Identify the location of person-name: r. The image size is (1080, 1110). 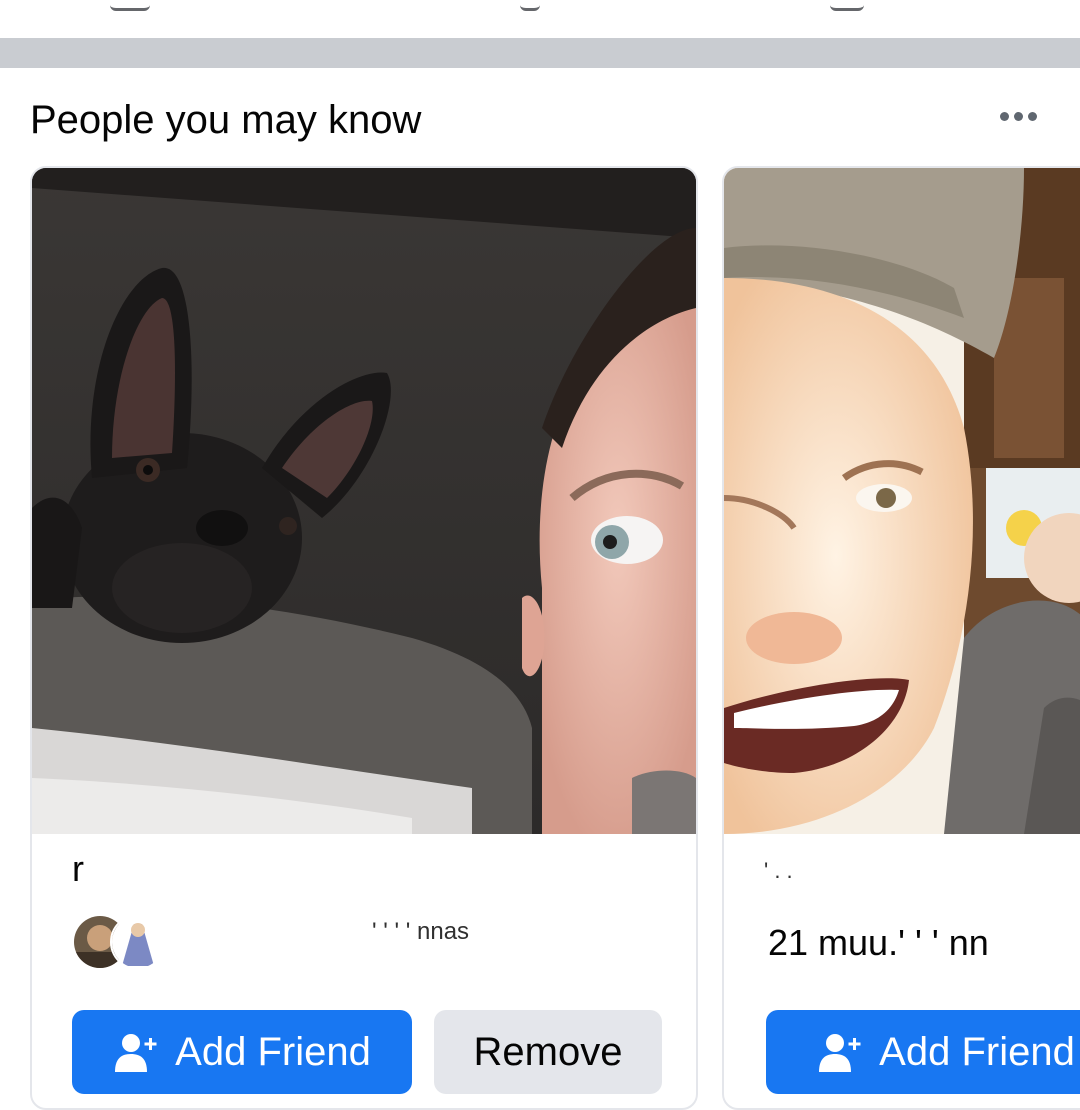
(78, 869).